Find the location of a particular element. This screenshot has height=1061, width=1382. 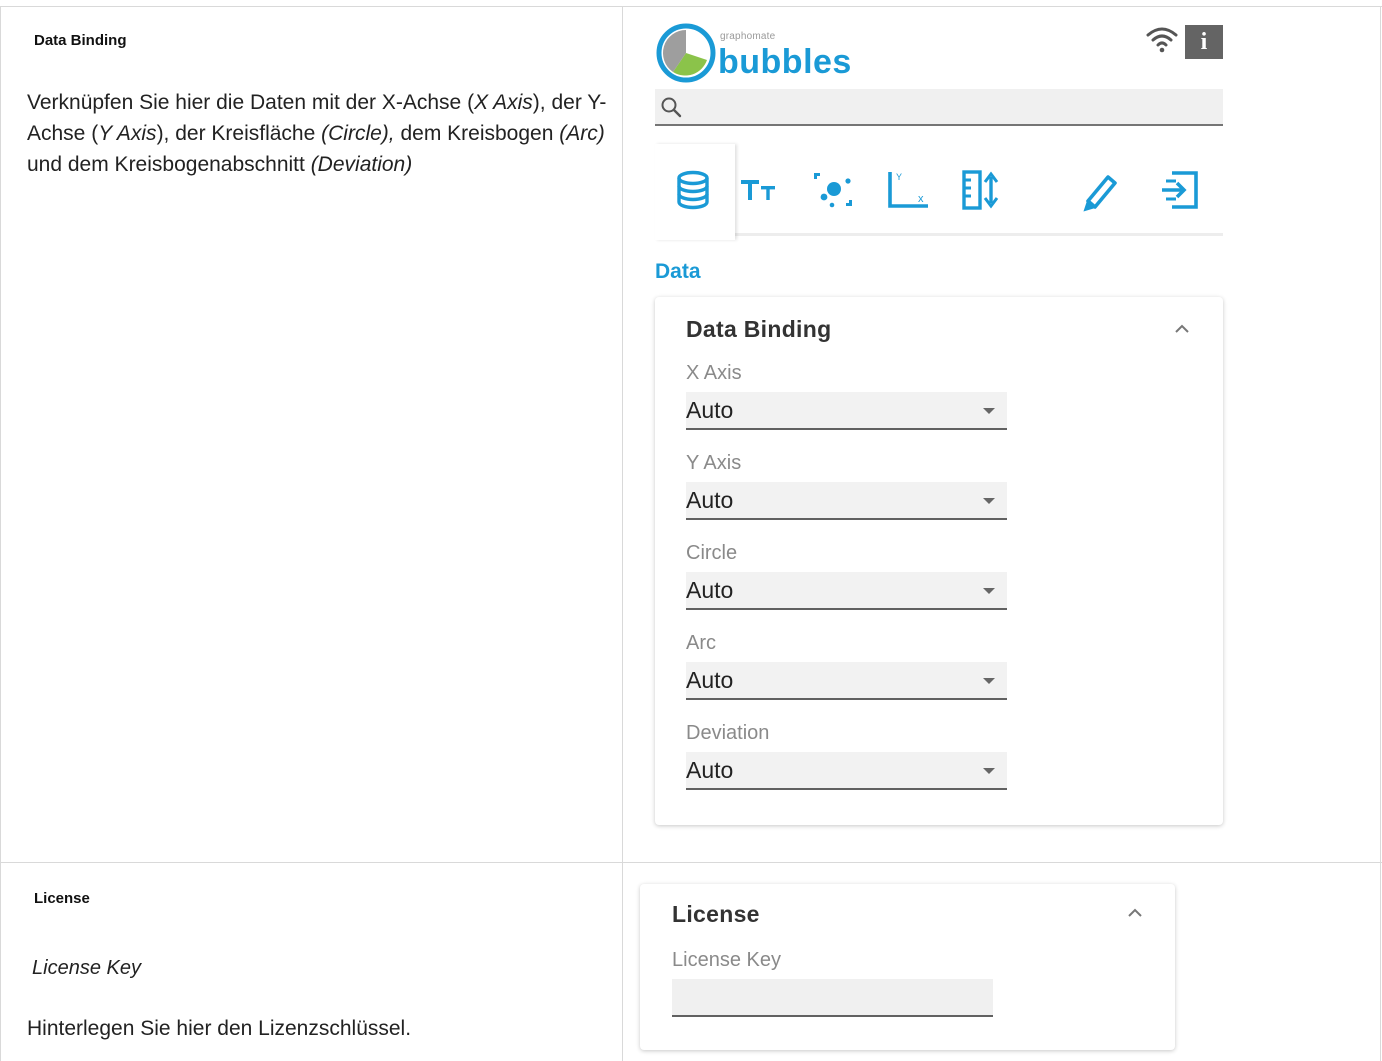

logo-pie-icon is located at coordinates (686, 53).